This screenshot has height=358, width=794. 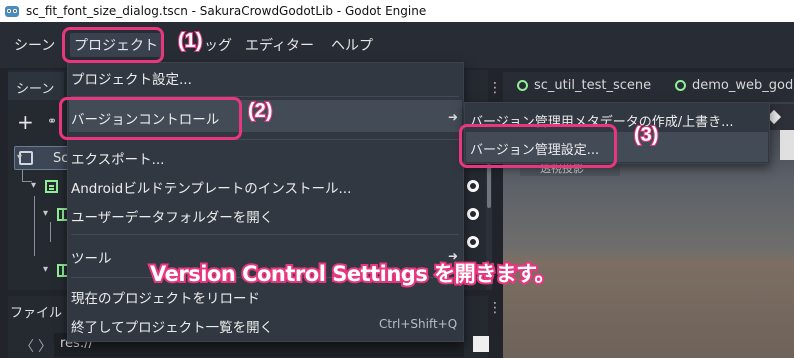 I want to click on annotation-step2-label: (2), so click(x=260, y=111).